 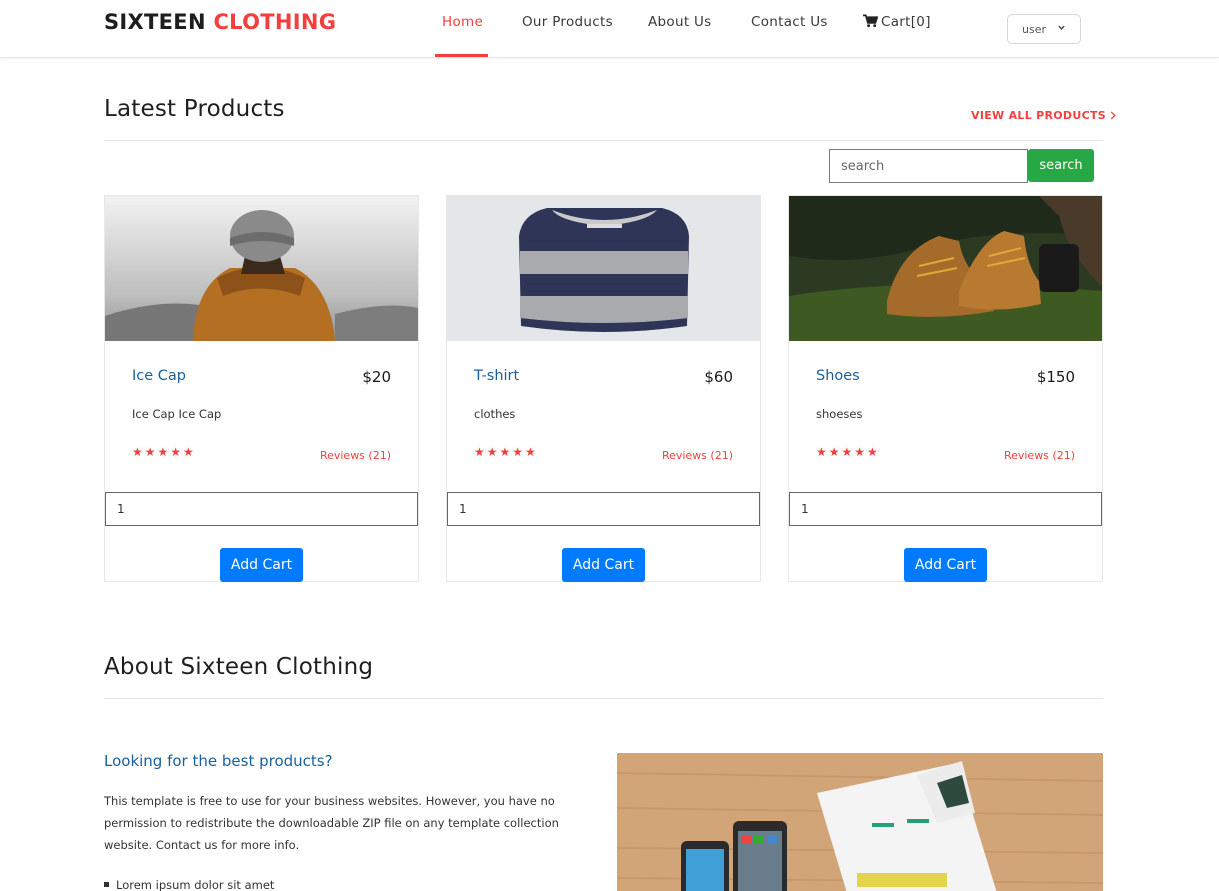 I want to click on product-price: $150, so click(x=1055, y=377).